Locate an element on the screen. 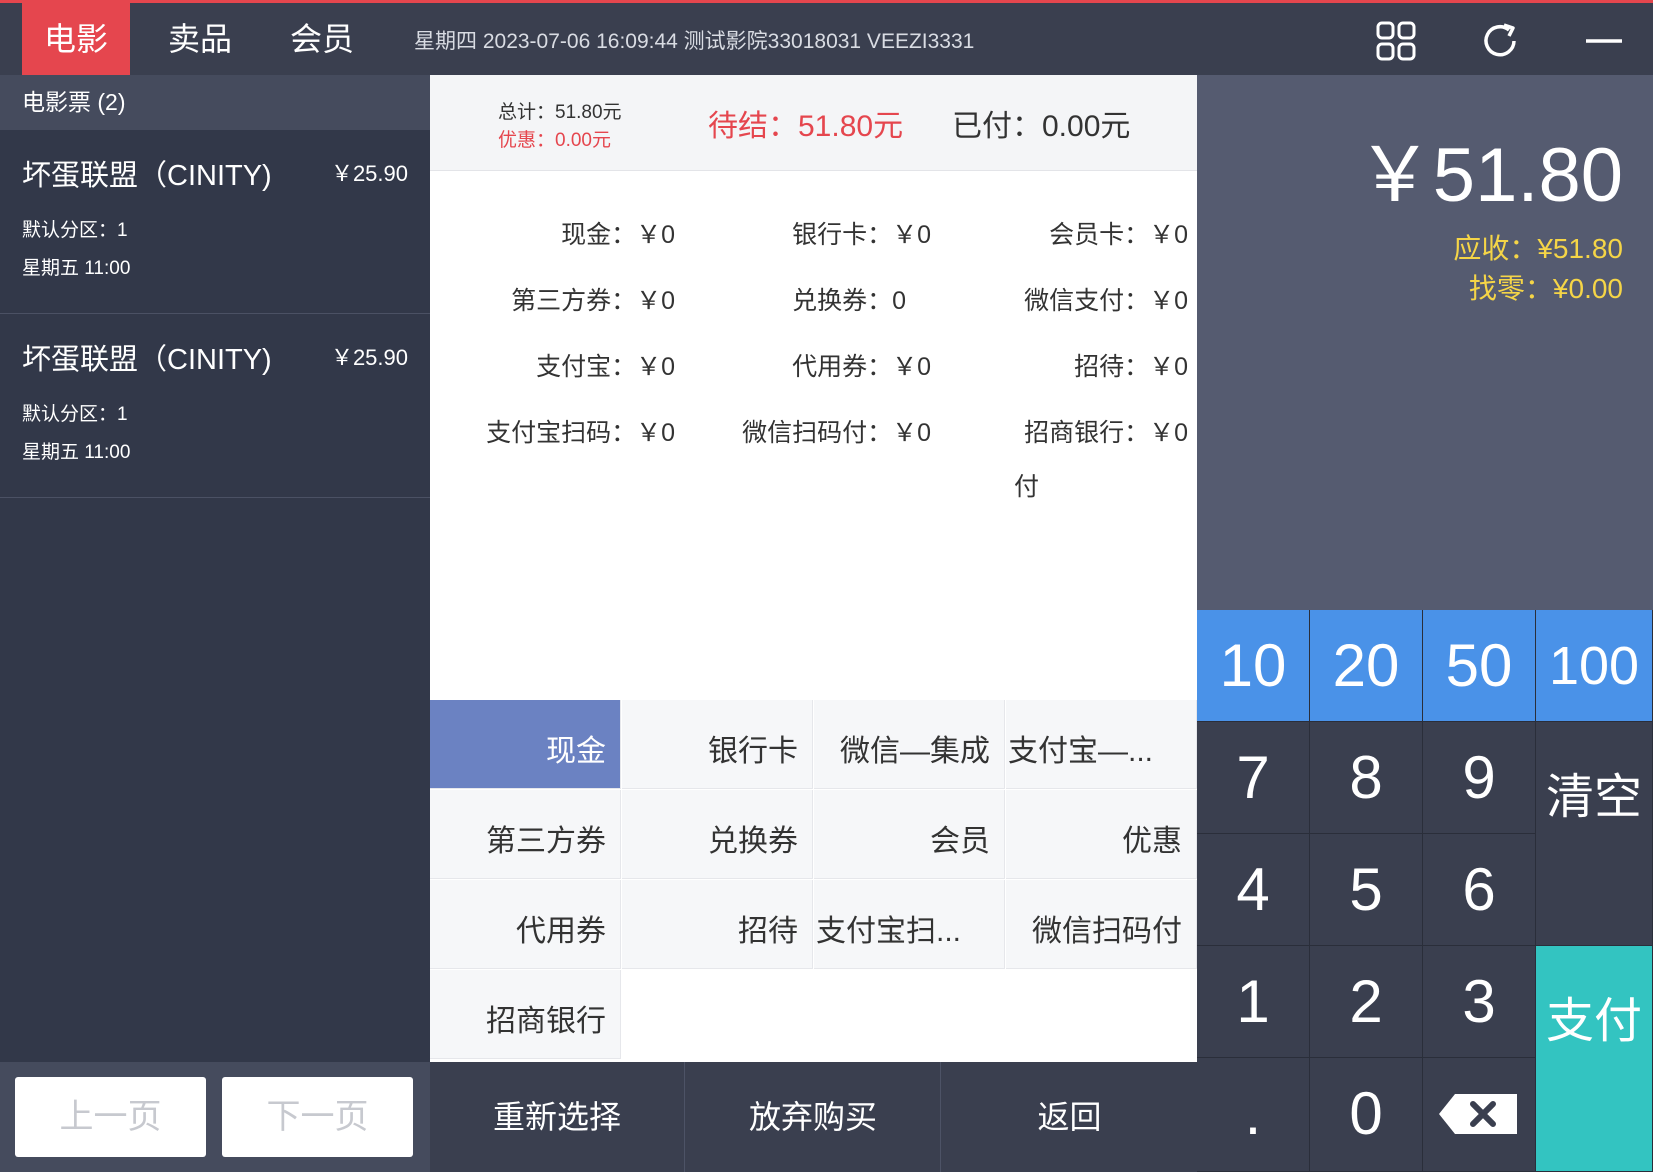  key-decimal: . is located at coordinates (1253, 1115).